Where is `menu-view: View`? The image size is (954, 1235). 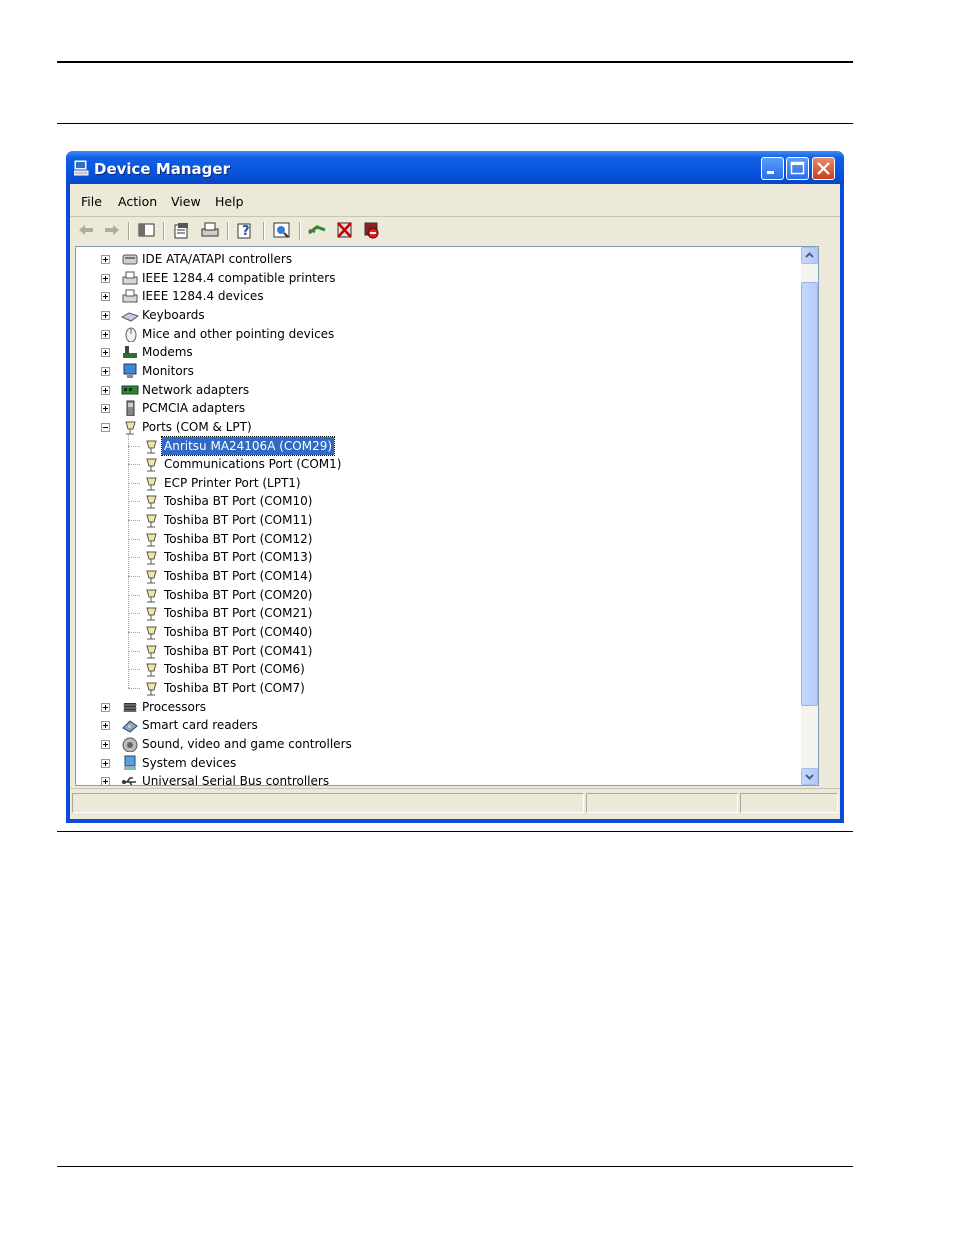 menu-view: View is located at coordinates (186, 201).